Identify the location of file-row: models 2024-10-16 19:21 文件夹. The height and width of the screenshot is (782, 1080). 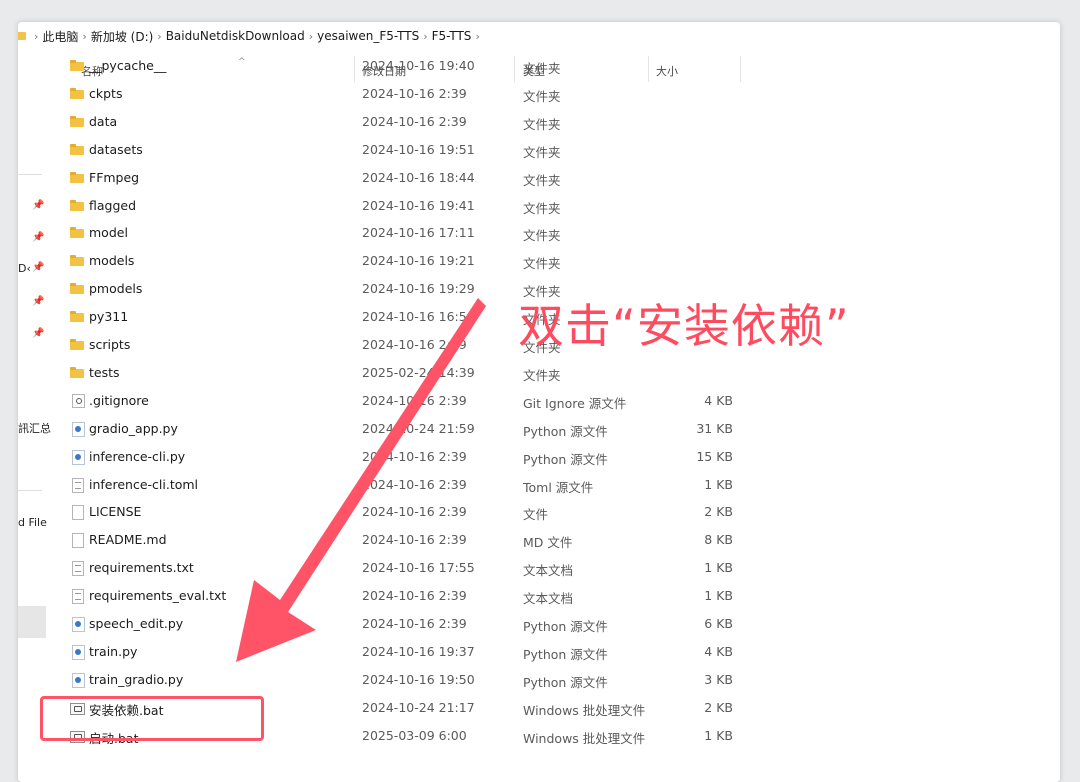
(554, 261).